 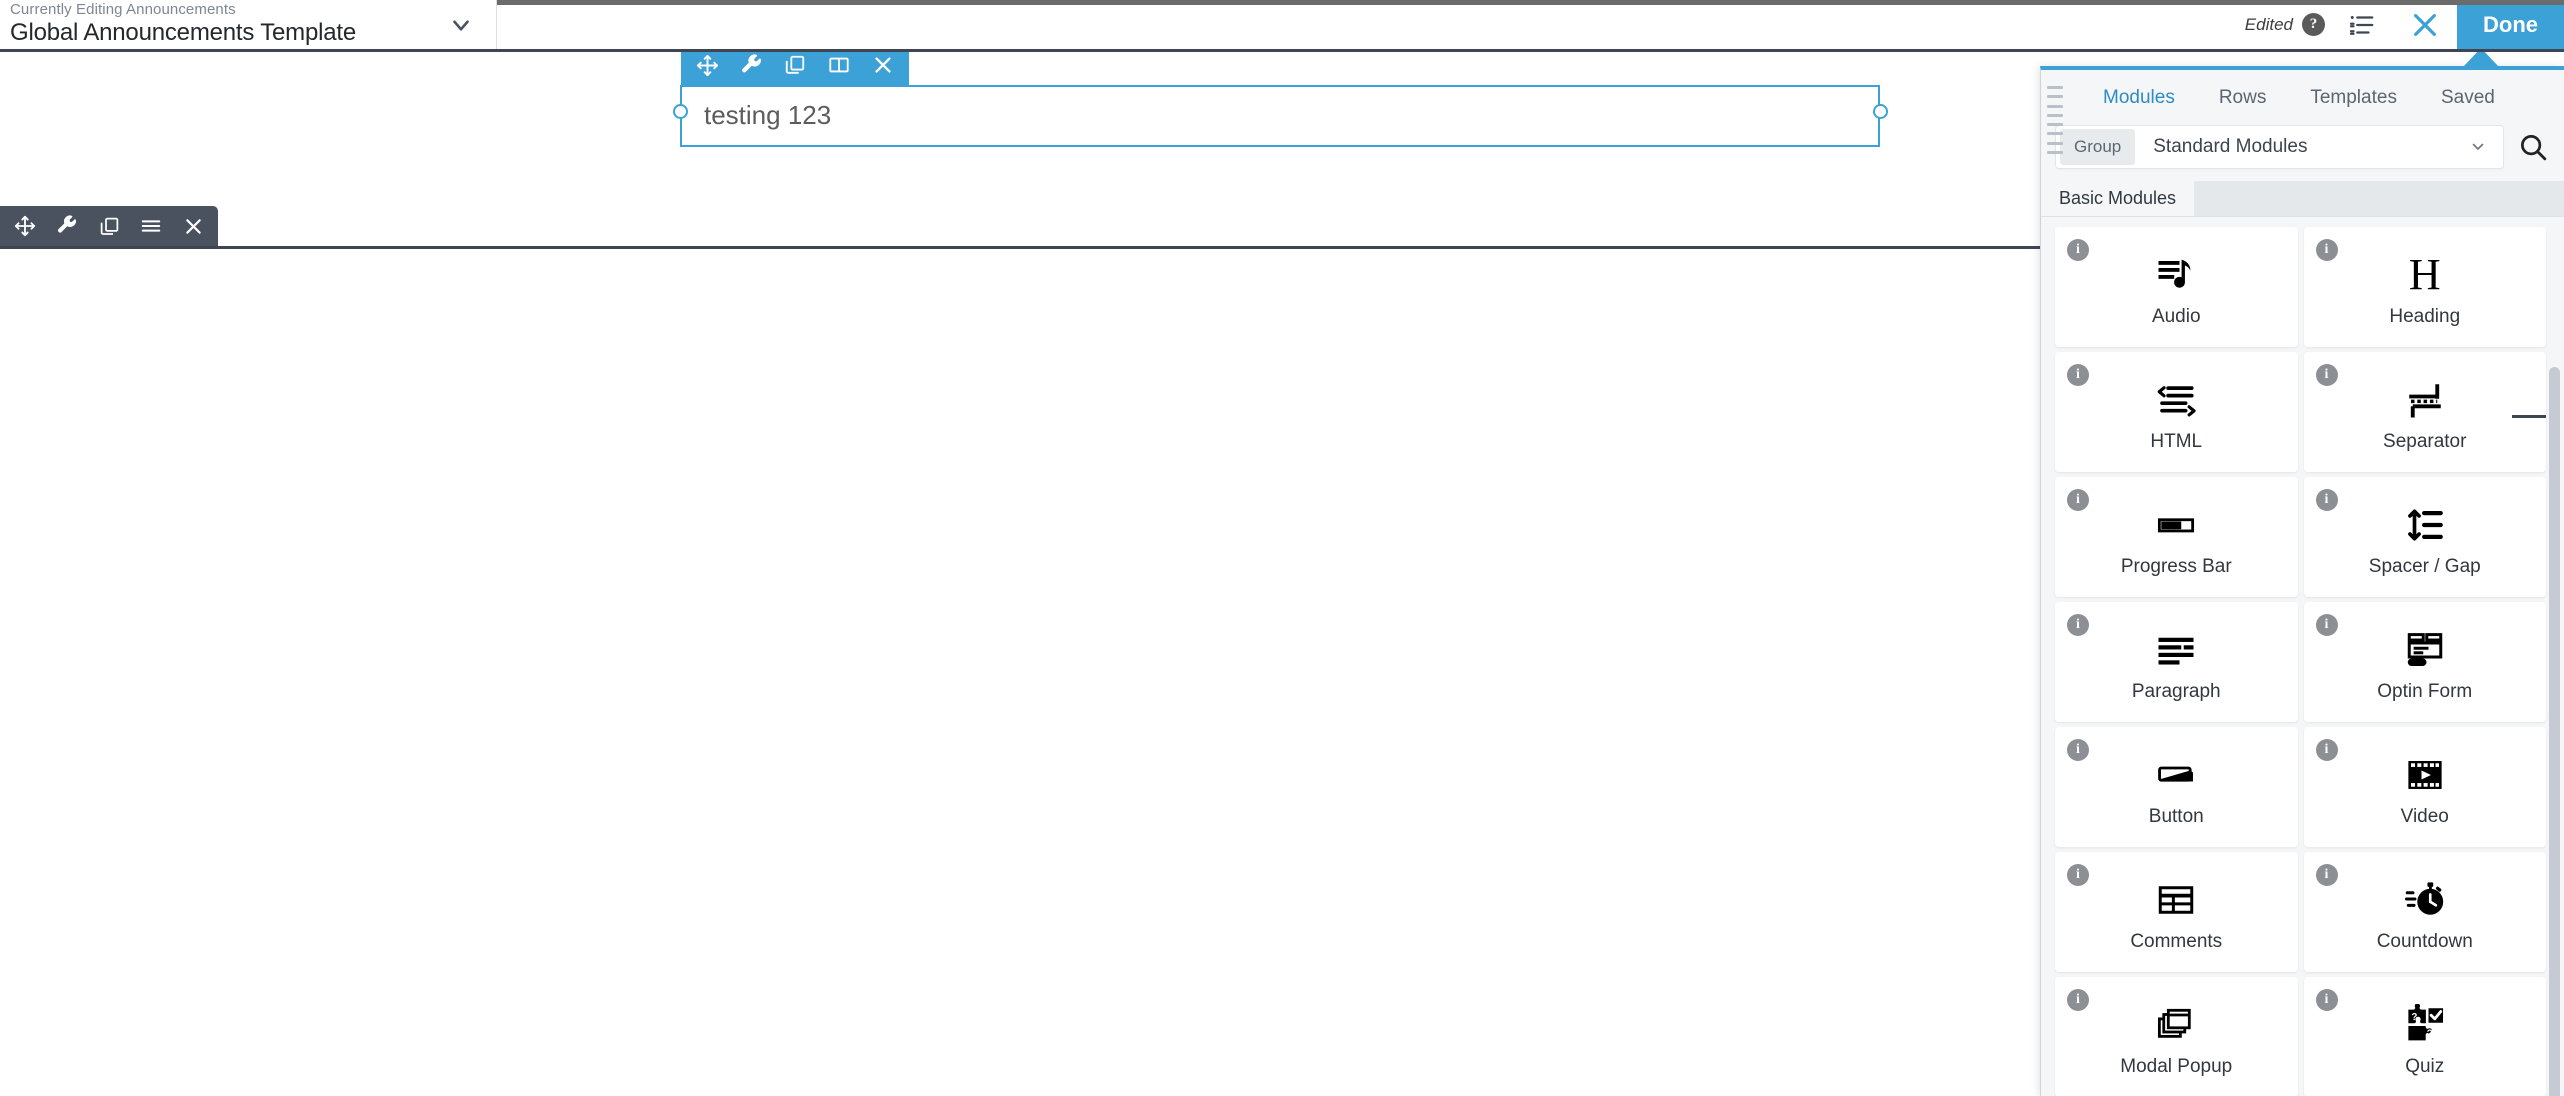 What do you see at coordinates (2230, 146) in the screenshot?
I see `group-select-value: Standard Modules` at bounding box center [2230, 146].